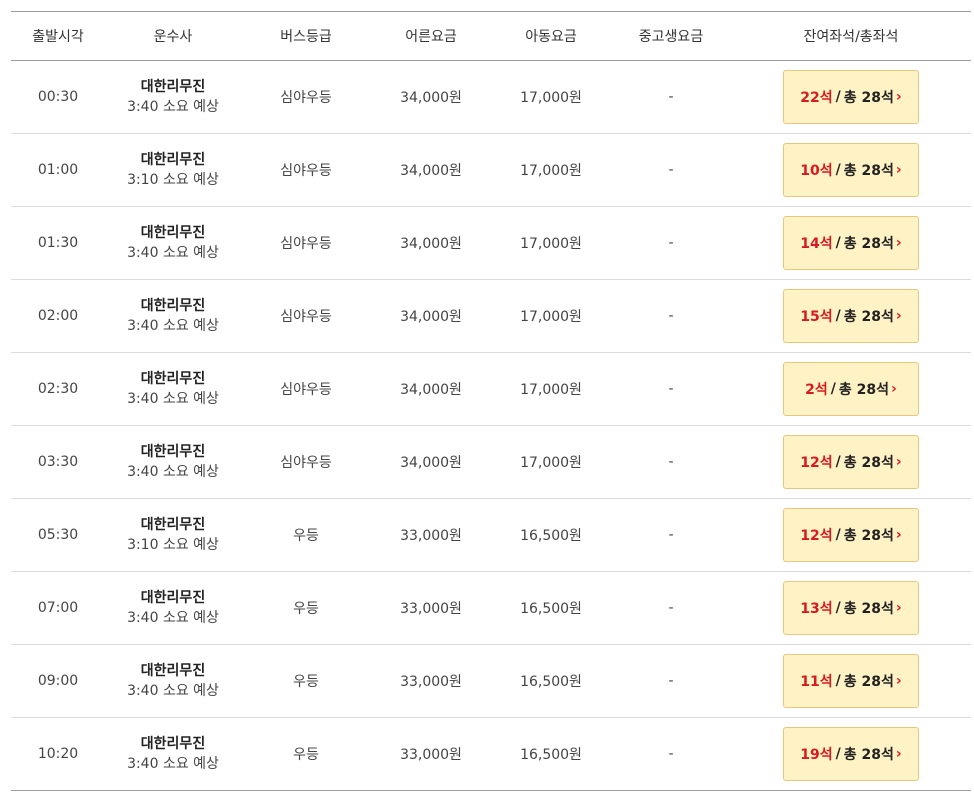 Image resolution: width=974 pixels, height=797 pixels. I want to click on select-seat-button: 11석 / 총 28석 ›, so click(851, 681).